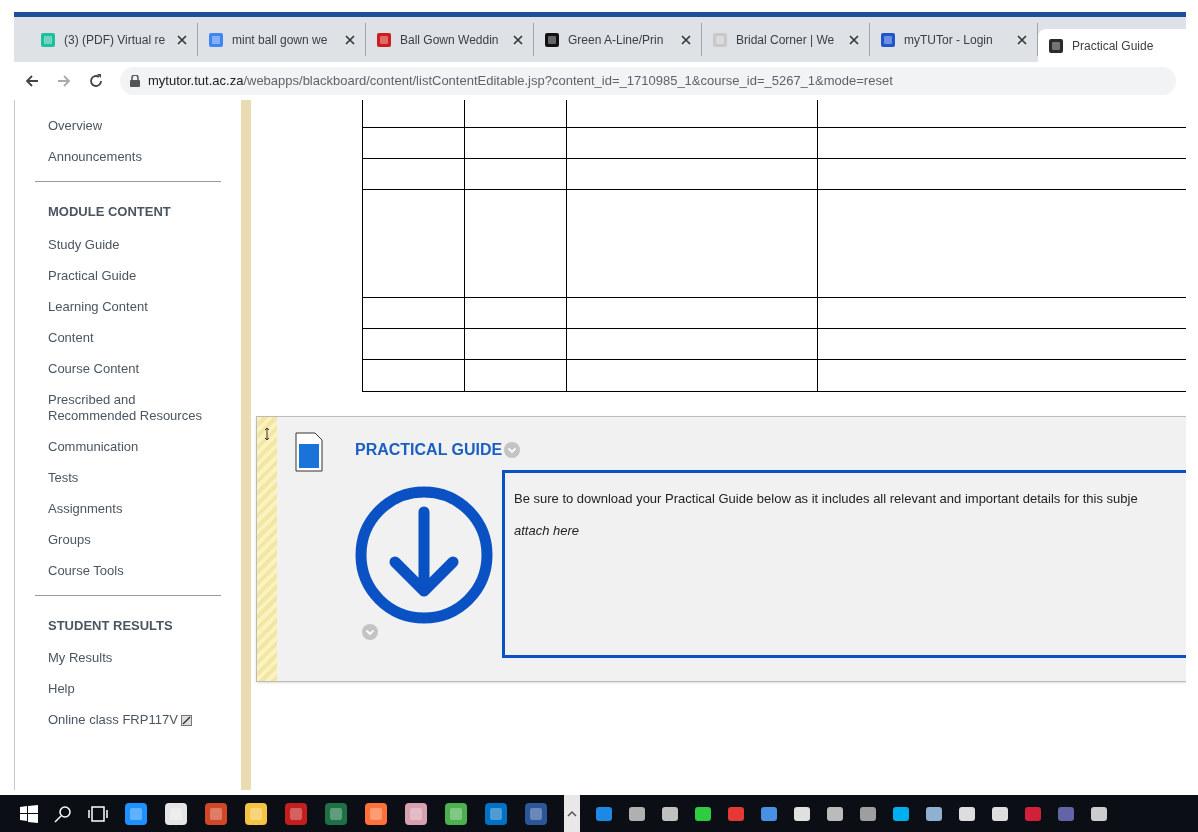 This screenshot has width=1198, height=832. Describe the element at coordinates (98, 306) in the screenshot. I see `sidebar-link: Learning Content` at that location.